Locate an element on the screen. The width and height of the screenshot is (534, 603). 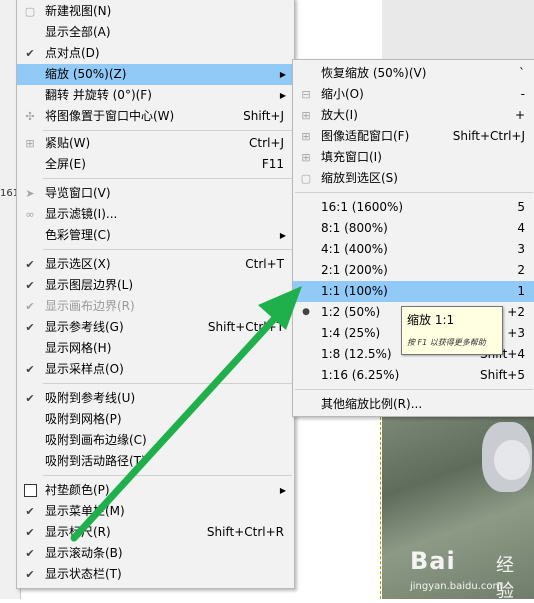
watermark: Bai 经验 jingyan.baidu.com is located at coordinates (470, 574).